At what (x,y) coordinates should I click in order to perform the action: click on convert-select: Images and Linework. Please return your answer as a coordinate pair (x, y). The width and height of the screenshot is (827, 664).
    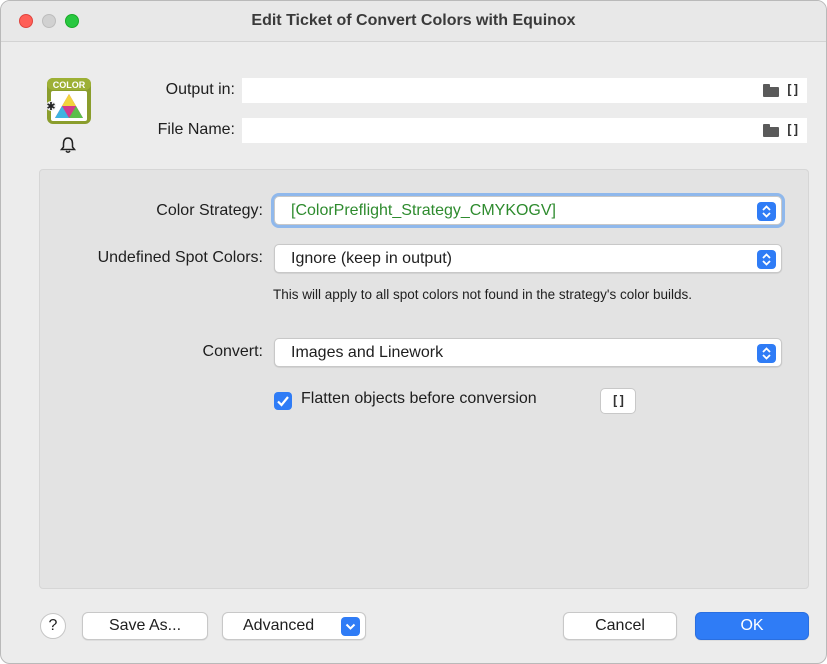
    Looking at the image, I should click on (528, 352).